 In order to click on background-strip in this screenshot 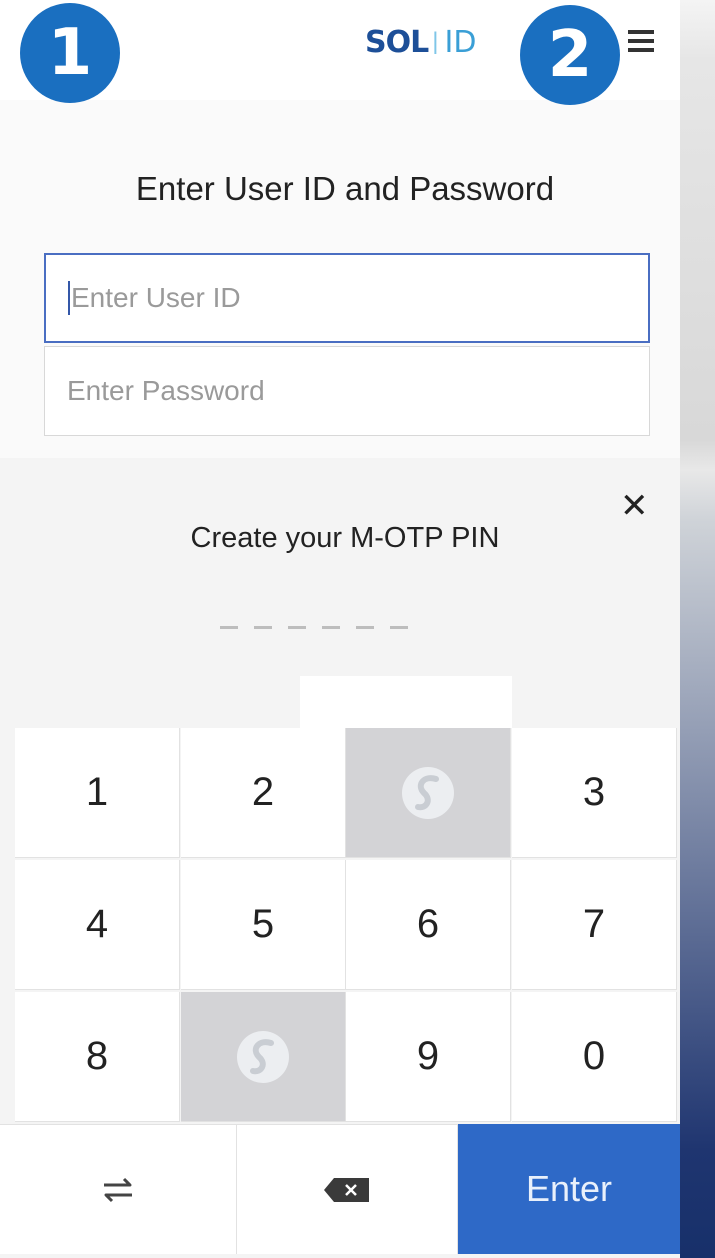, I will do `click(697, 629)`.